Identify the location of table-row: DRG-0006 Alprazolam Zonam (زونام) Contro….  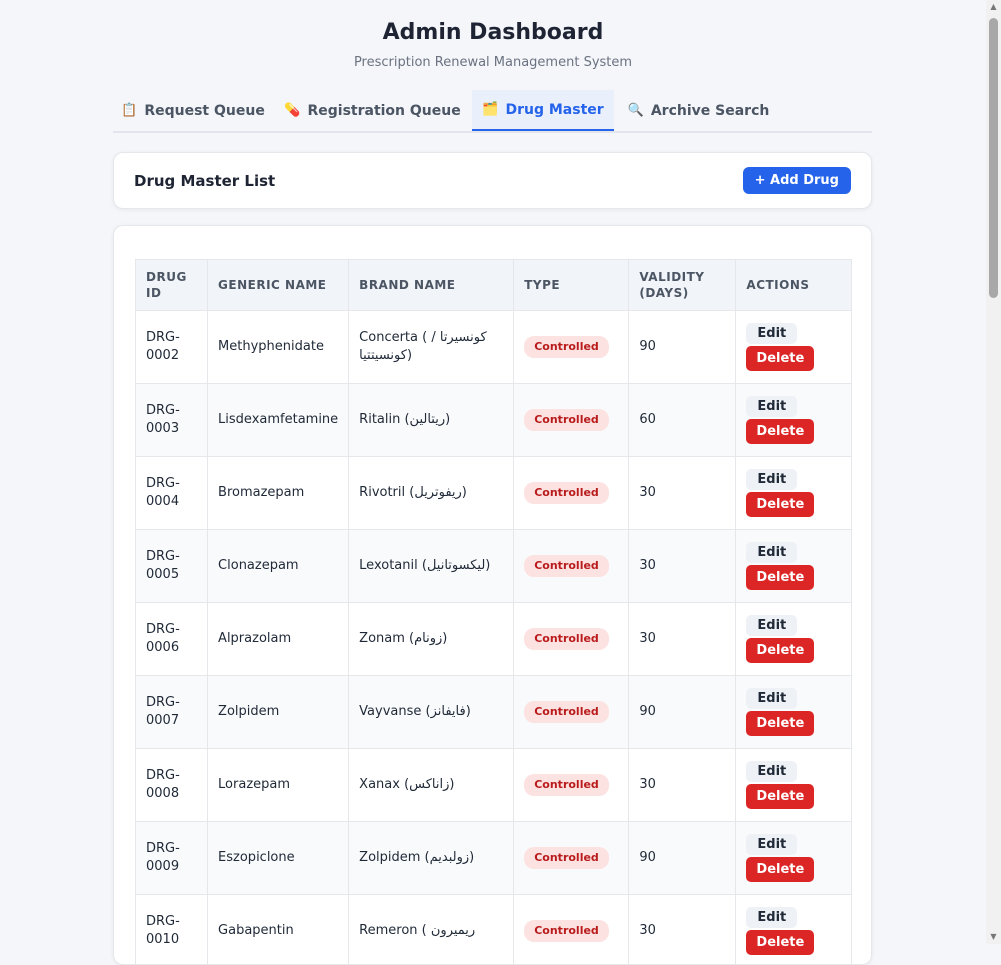
(494, 639).